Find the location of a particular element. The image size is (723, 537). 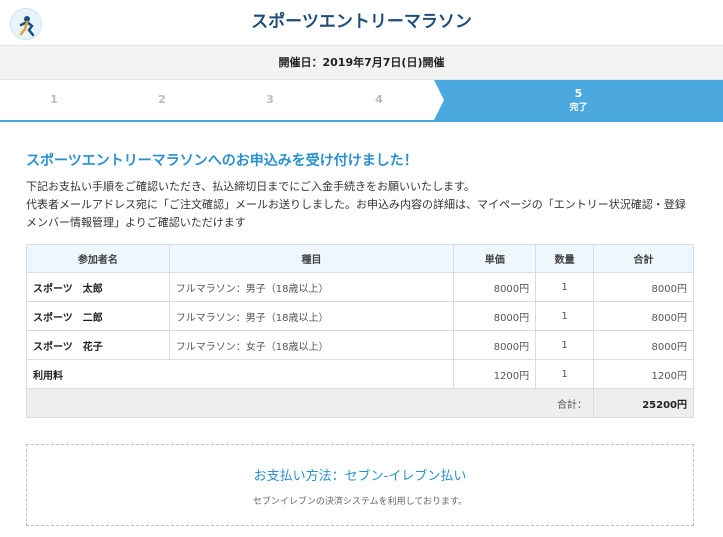

fee-total: 1200円 is located at coordinates (643, 374).